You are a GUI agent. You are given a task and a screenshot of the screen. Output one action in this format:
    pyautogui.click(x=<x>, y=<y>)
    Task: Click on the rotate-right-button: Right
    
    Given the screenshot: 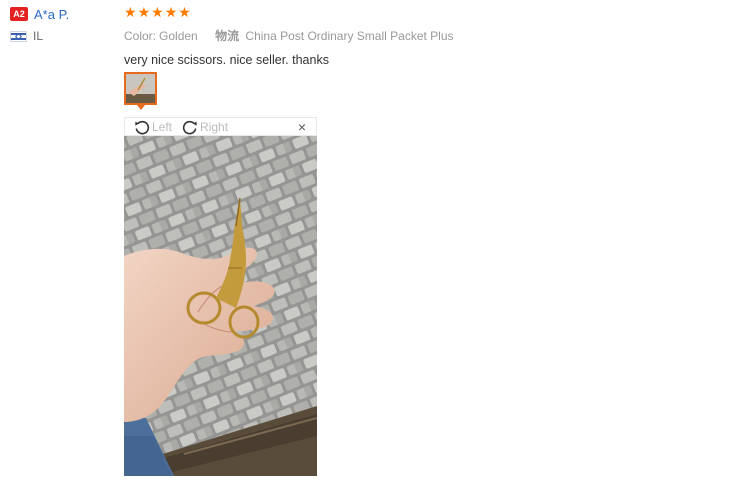 What is the action you would take?
    pyautogui.click(x=205, y=127)
    